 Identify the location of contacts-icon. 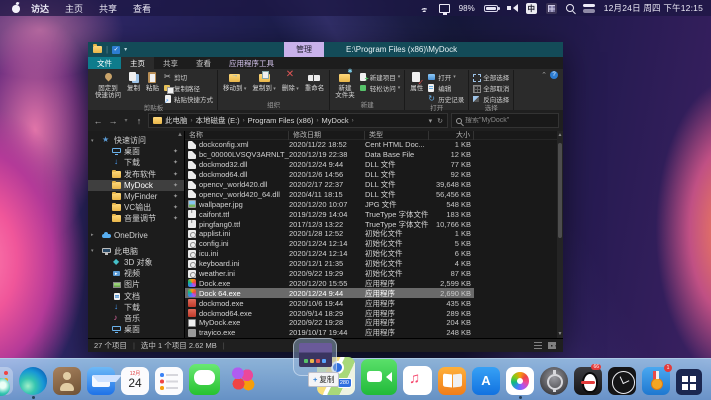
(67, 381).